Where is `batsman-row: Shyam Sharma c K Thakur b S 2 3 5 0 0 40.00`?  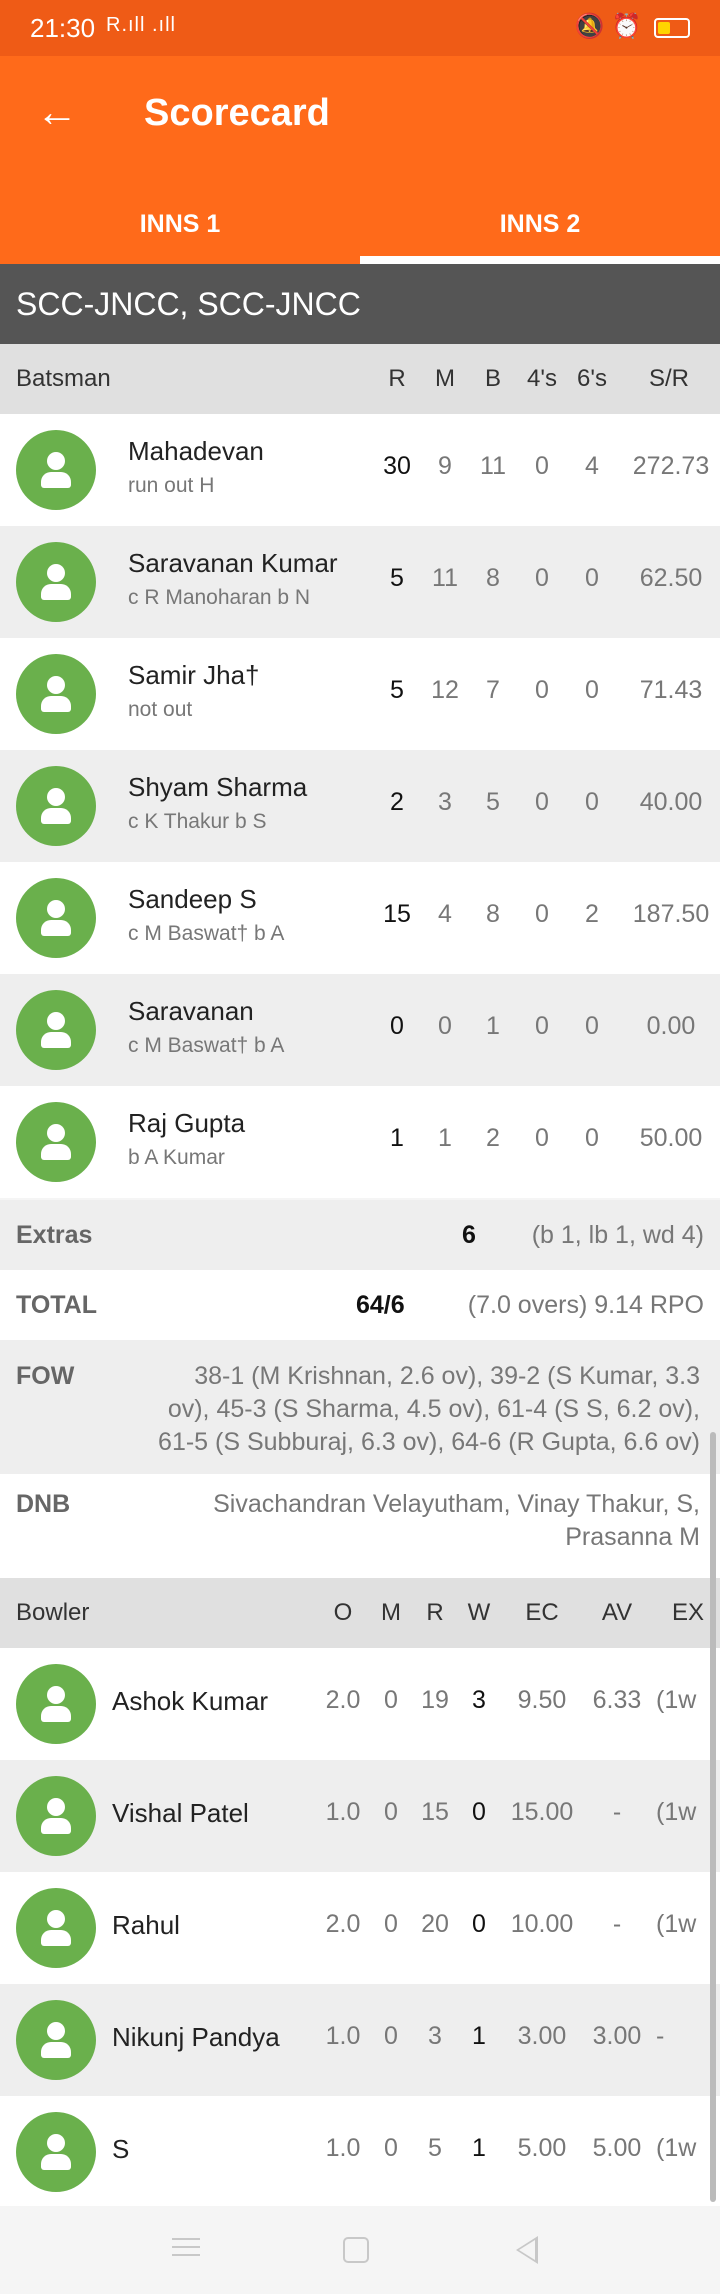 batsman-row: Shyam Sharma c K Thakur b S 2 3 5 0 0 40.00 is located at coordinates (360, 806).